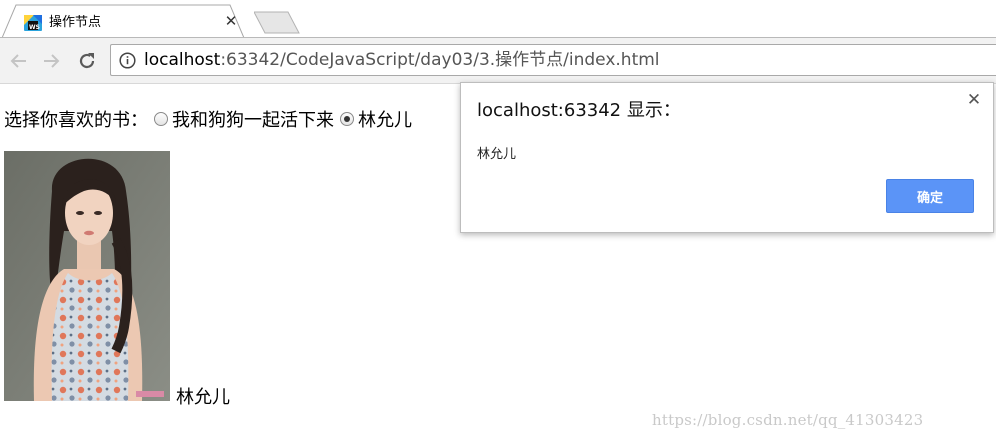 This screenshot has width=996, height=441. Describe the element at coordinates (385, 120) in the screenshot. I see `radio-option-2-label: 林允儿` at that location.